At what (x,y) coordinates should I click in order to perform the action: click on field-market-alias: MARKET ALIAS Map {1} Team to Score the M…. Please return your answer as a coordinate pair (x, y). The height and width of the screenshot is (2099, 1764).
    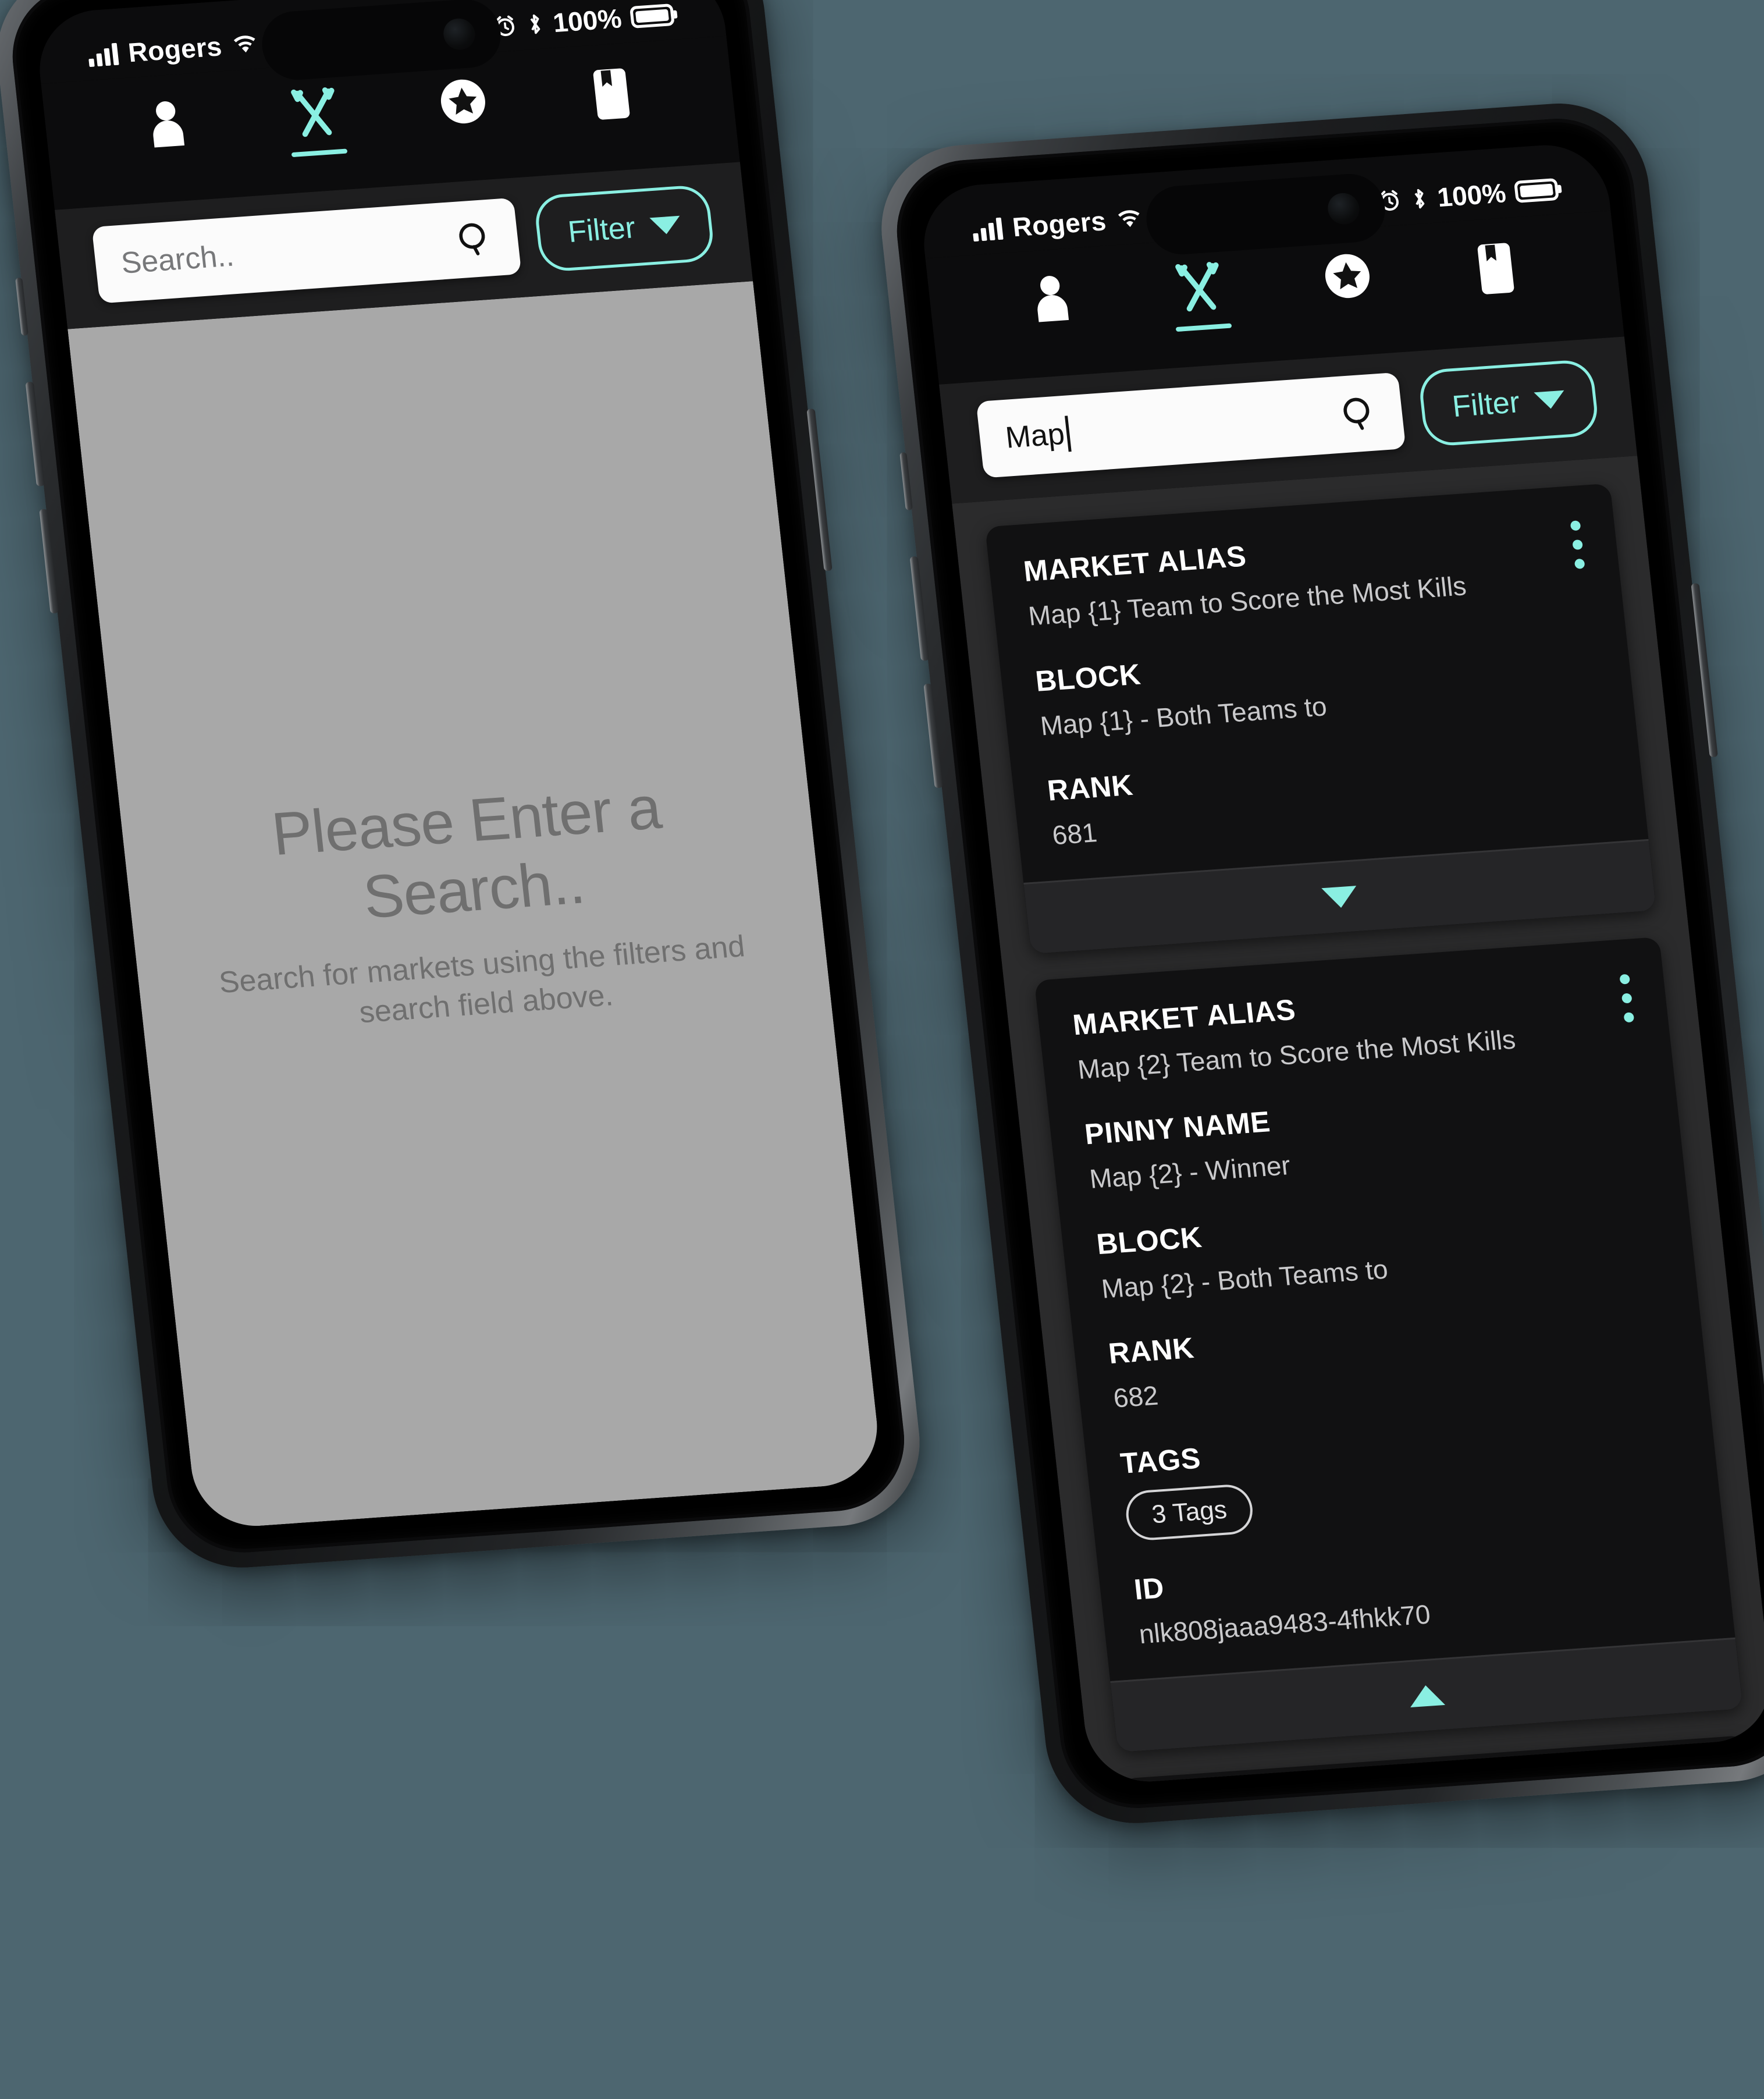
    Looking at the image, I should click on (1305, 574).